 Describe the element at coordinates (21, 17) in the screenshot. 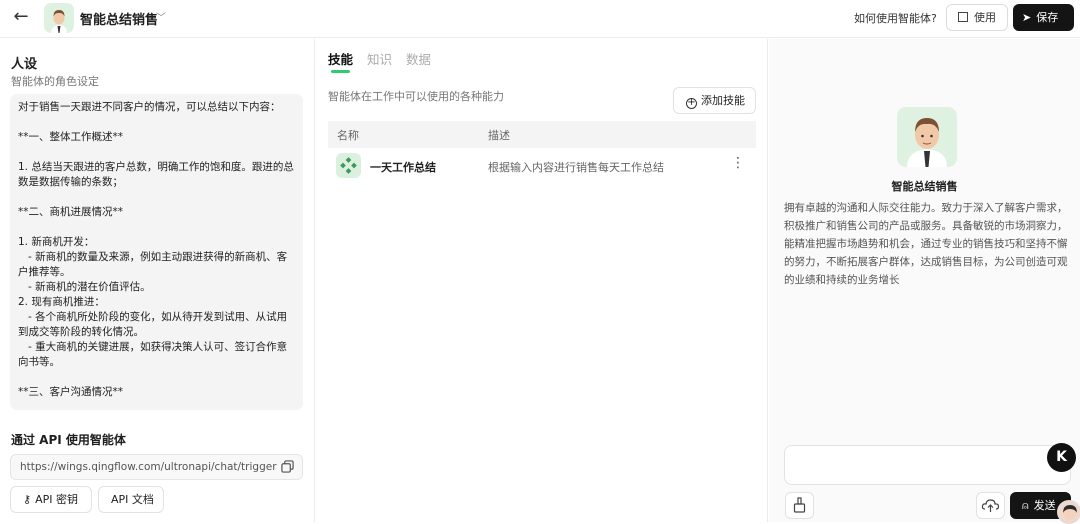

I see `back-arrow-icon: ←` at that location.